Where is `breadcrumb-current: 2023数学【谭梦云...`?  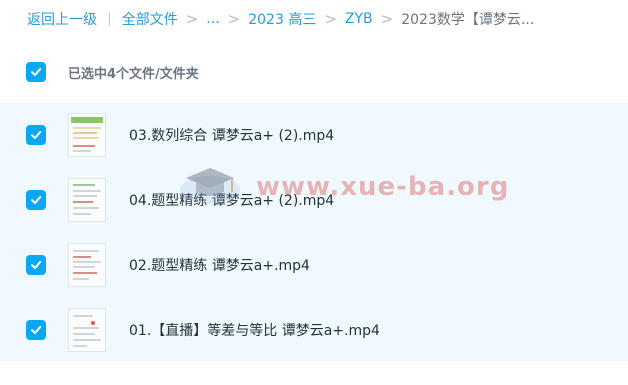
breadcrumb-current: 2023数学【谭梦云... is located at coordinates (468, 20).